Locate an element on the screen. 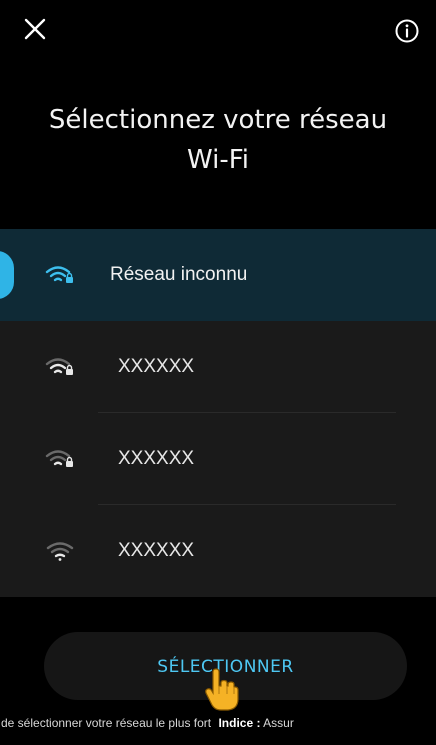 This screenshot has width=436, height=745. wifi-icon is located at coordinates (60, 551).